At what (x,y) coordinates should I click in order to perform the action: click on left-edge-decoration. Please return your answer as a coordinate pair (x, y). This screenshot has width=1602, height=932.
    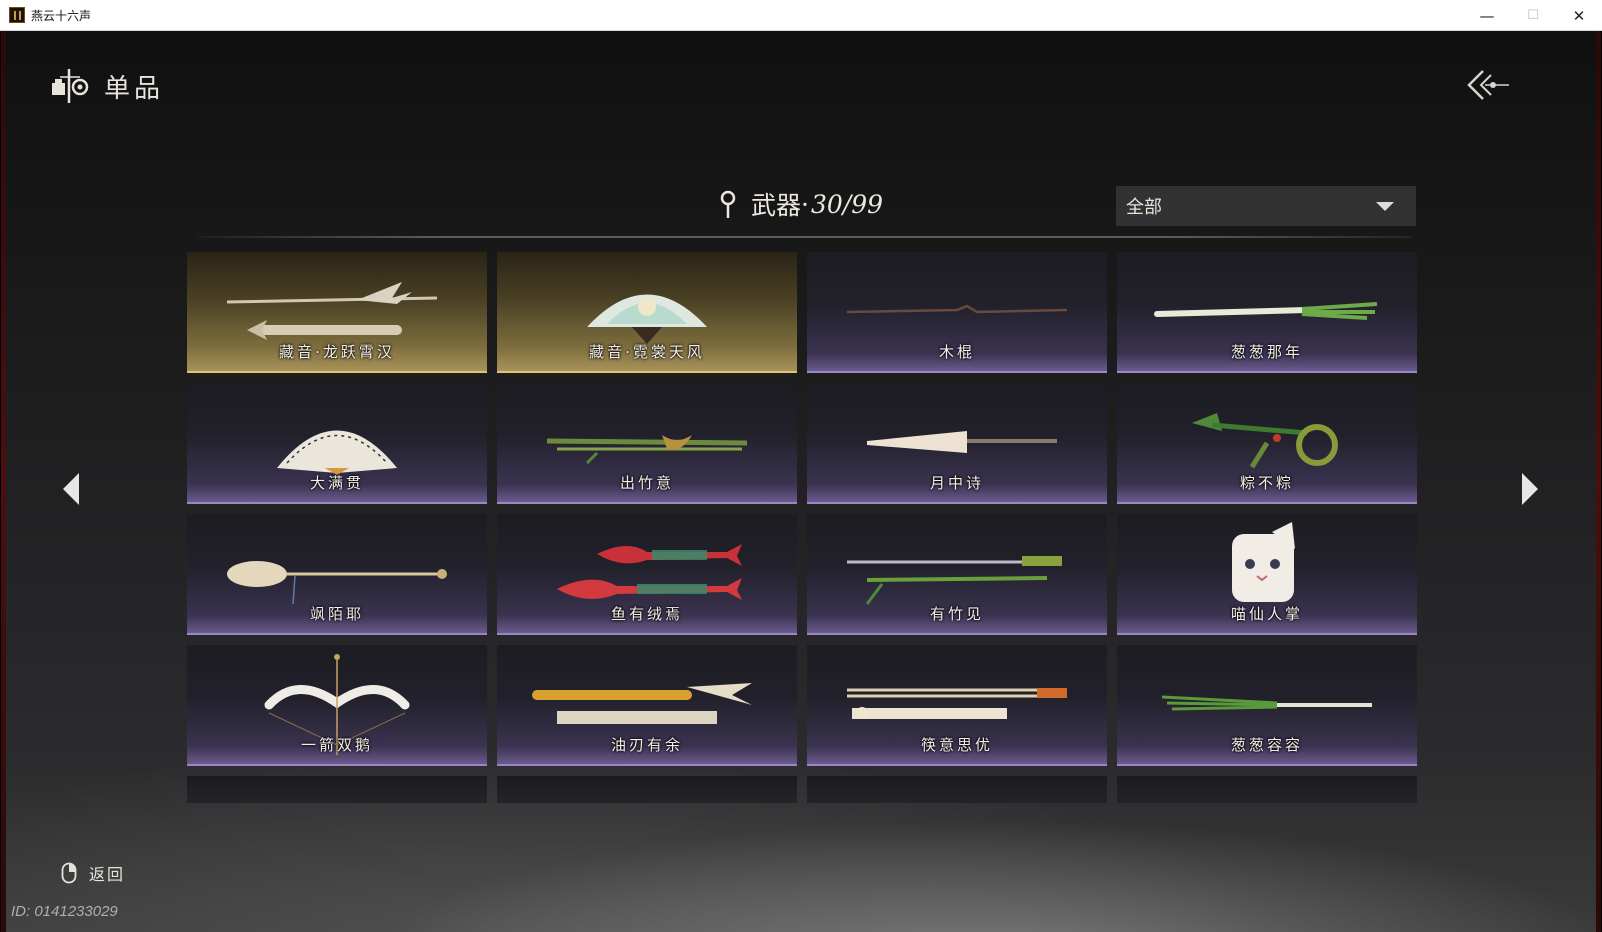
    Looking at the image, I should click on (3, 481).